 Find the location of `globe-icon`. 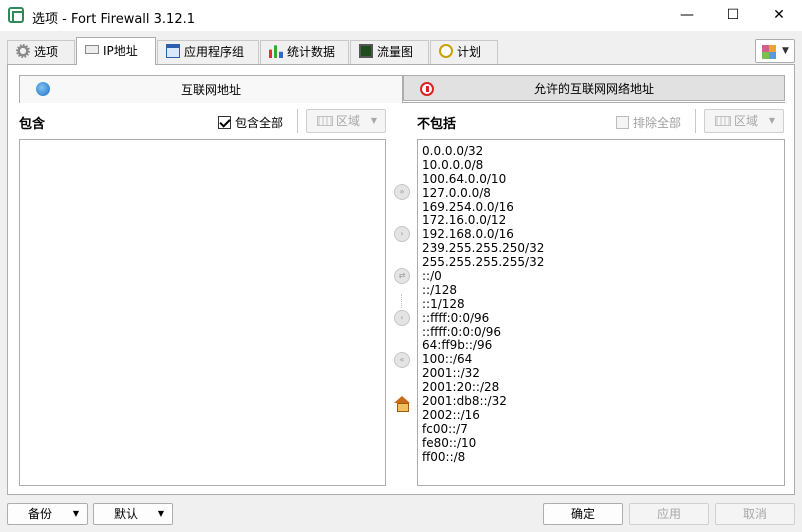

globe-icon is located at coordinates (43, 89).